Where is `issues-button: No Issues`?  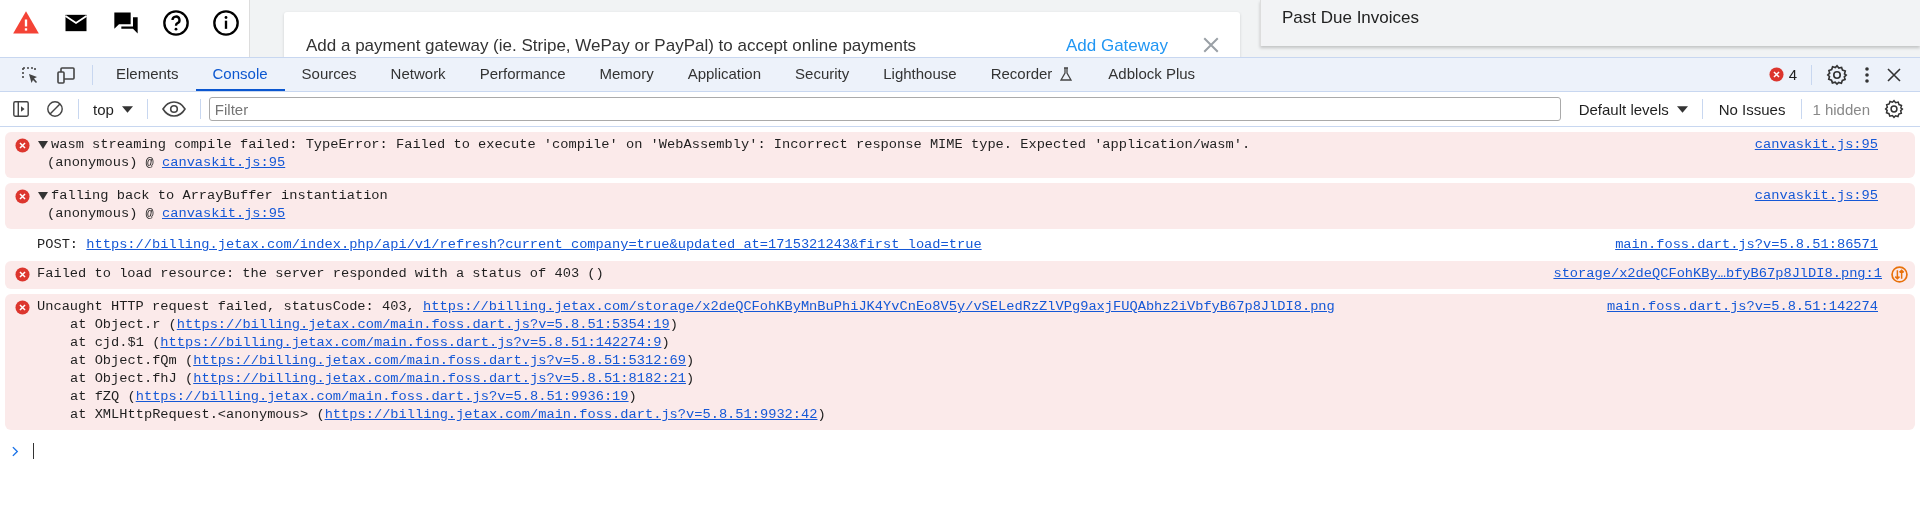 issues-button: No Issues is located at coordinates (1752, 109).